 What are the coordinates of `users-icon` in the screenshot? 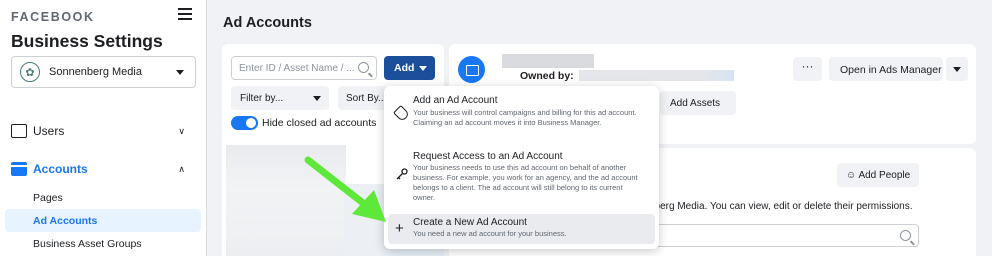 It's located at (19, 131).